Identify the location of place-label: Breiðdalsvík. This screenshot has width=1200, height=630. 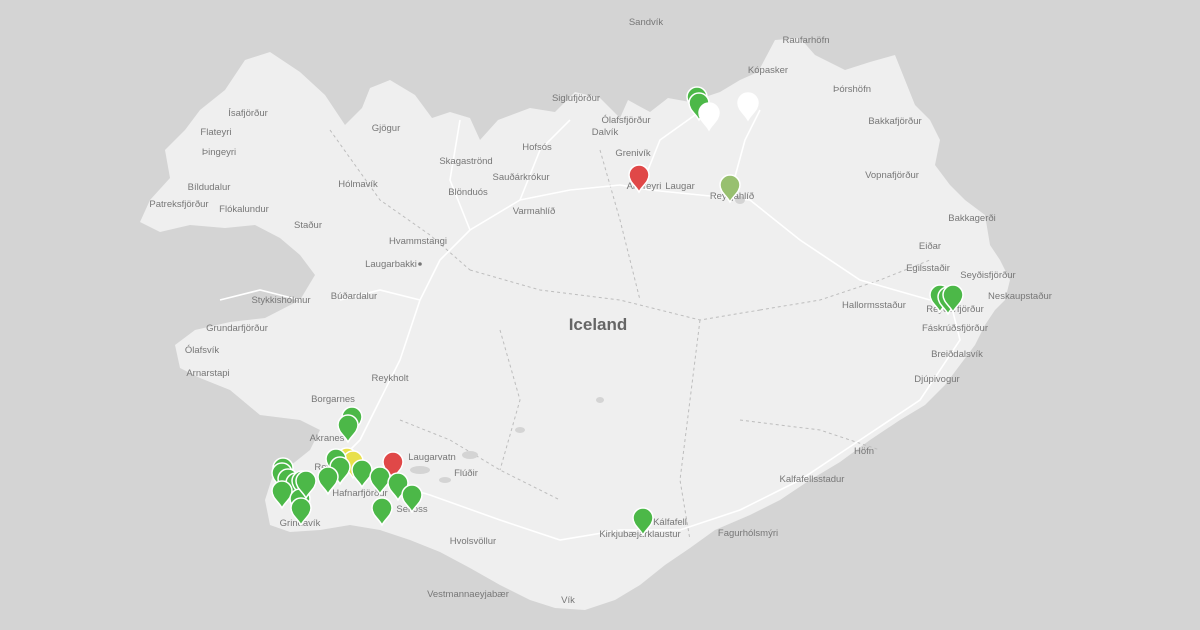
(957, 354).